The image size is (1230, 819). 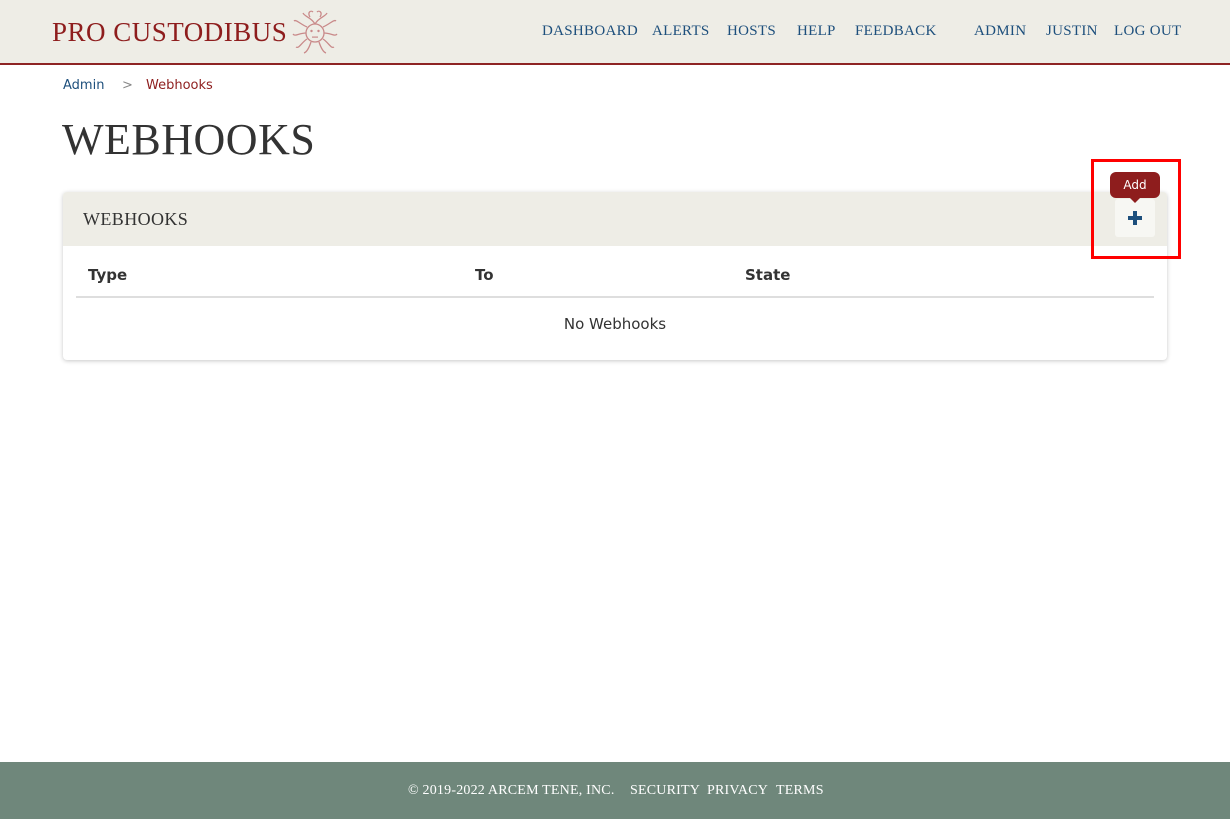 I want to click on footer-copyright: © 2019-2022 ARCEM TENE, INC., so click(x=511, y=790).